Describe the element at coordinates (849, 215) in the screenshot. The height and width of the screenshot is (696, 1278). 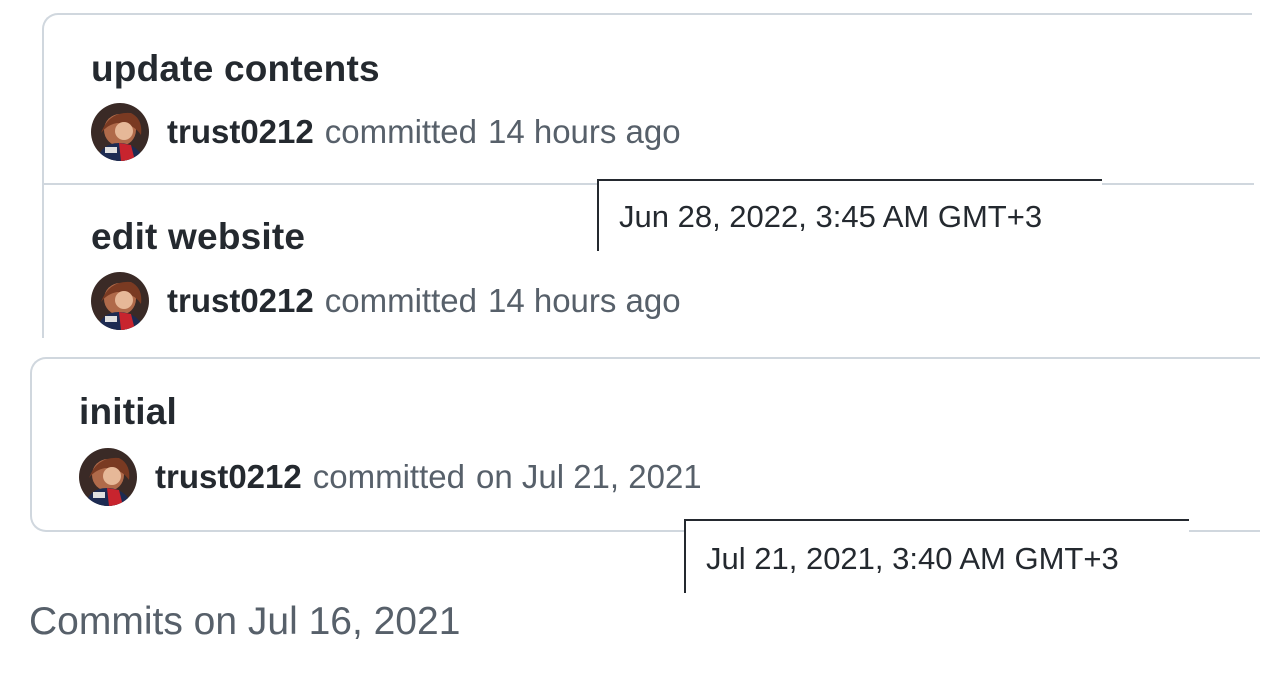
I see `timestamp-tooltip: Jun 28, 2022, 3:45 AM GMT+3` at that location.